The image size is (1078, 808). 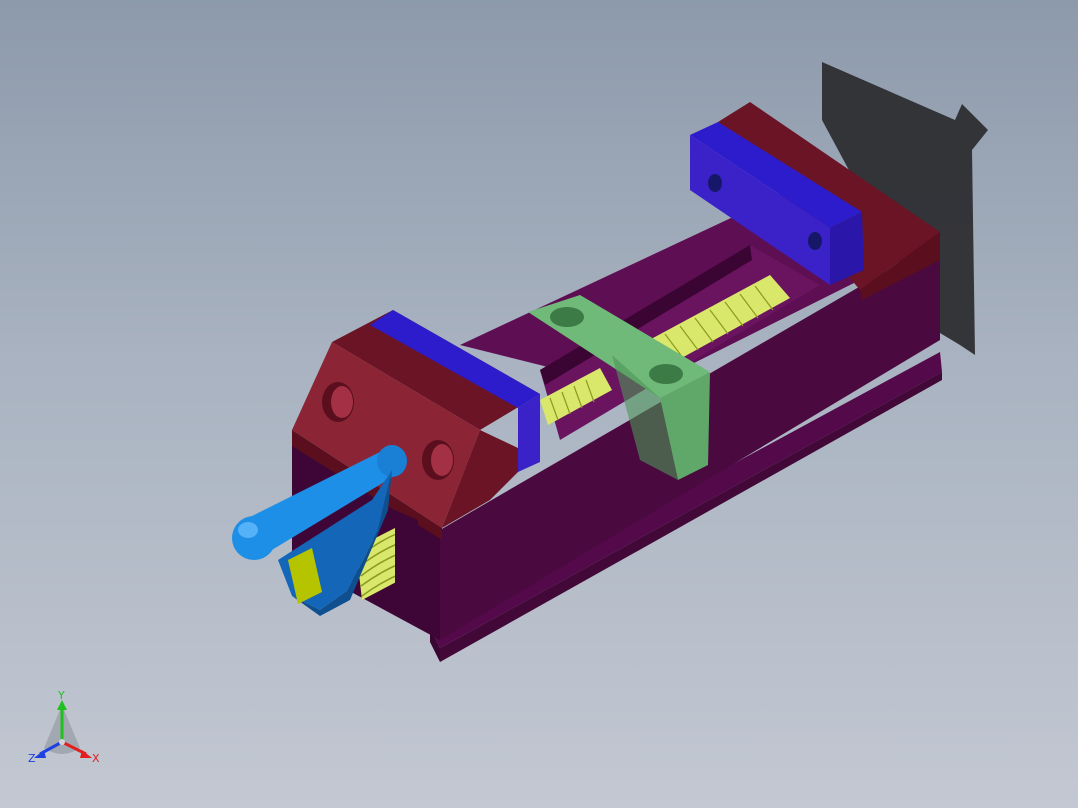 I want to click on handle-knob, so click(x=254, y=538).